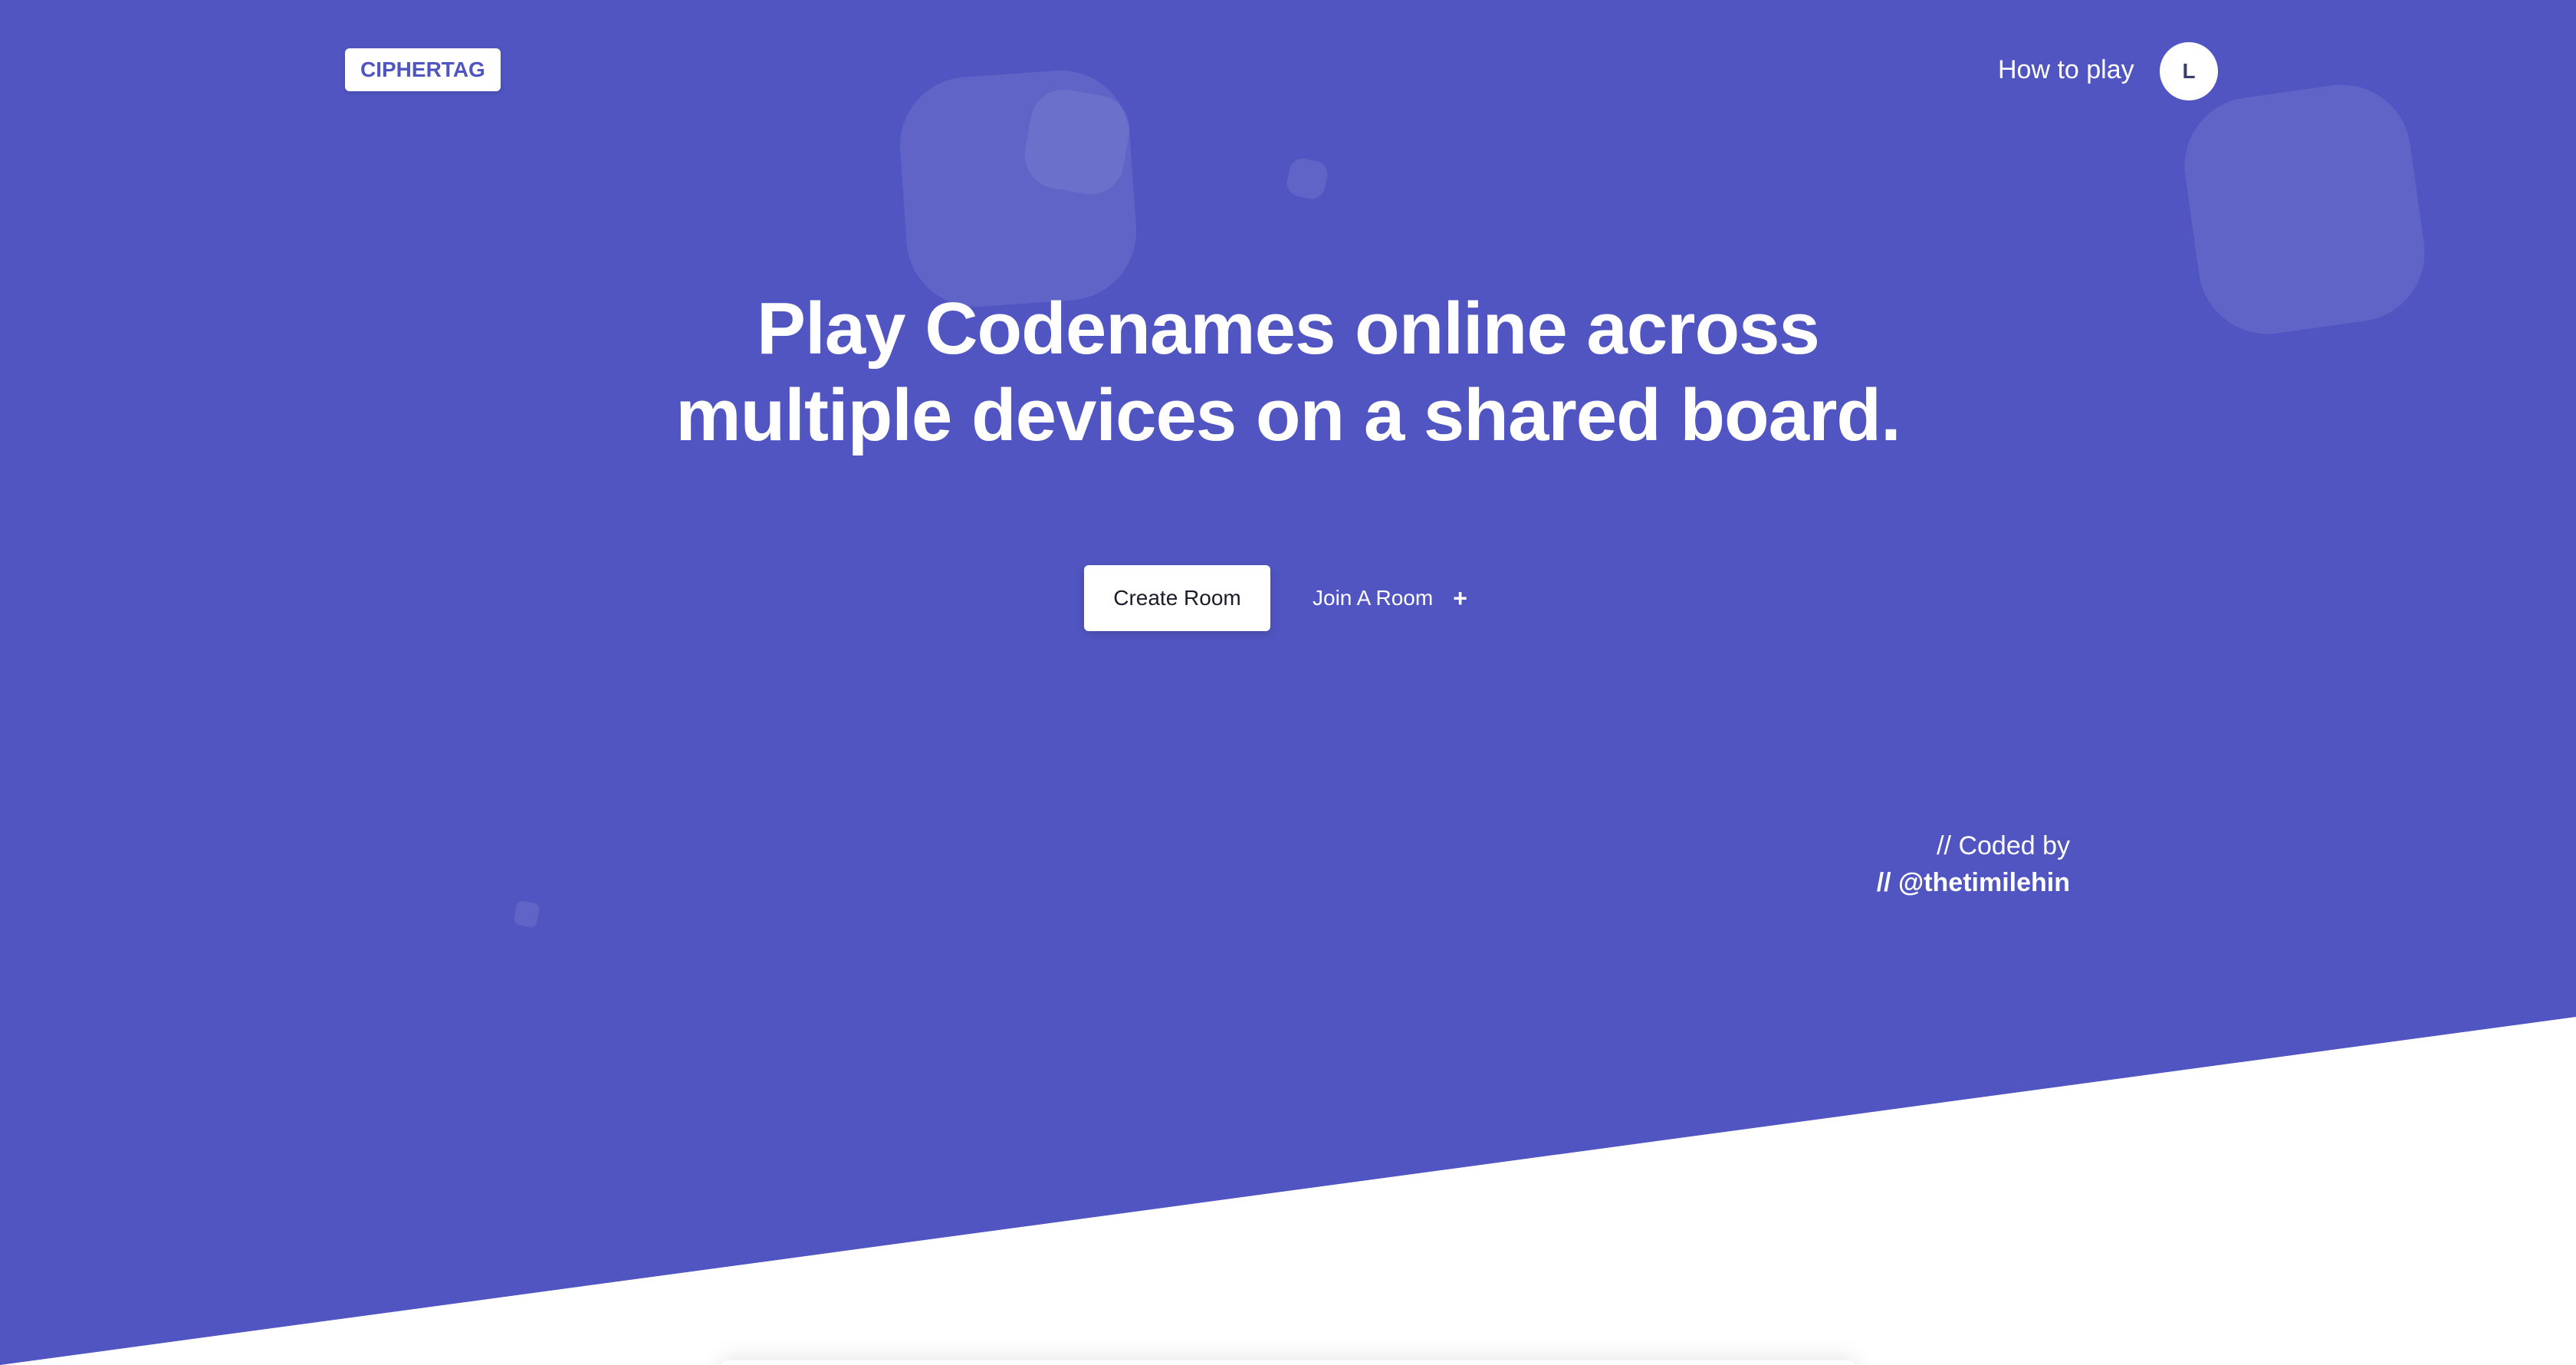 The image size is (2576, 1365). I want to click on join-room-button: Join A Room +, so click(1390, 598).